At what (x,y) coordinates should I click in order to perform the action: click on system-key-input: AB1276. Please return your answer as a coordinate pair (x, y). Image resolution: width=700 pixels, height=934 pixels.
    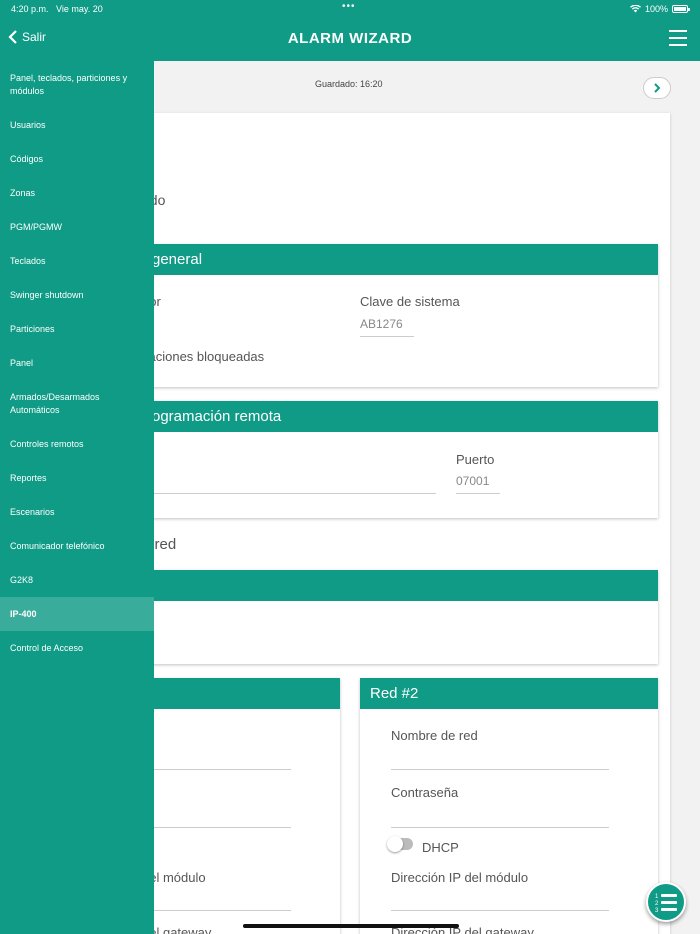
    Looking at the image, I should click on (381, 324).